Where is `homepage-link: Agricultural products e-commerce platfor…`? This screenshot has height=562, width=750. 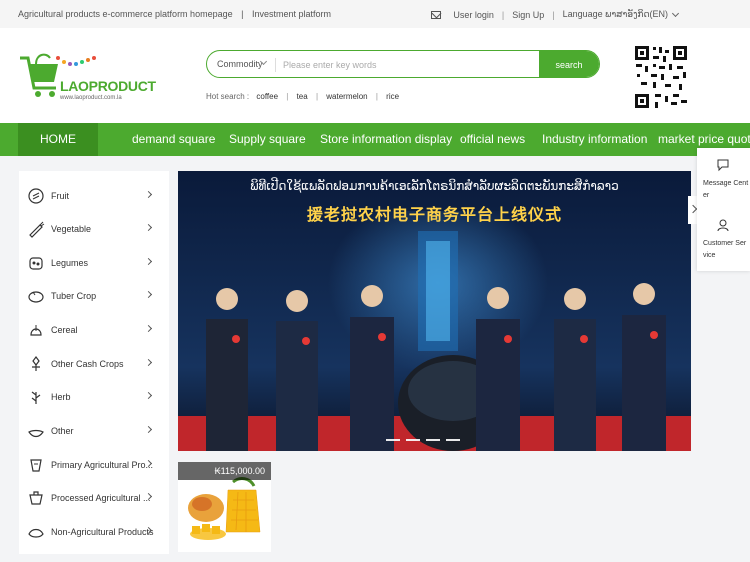
homepage-link: Agricultural products e-commerce platfor… is located at coordinates (125, 14).